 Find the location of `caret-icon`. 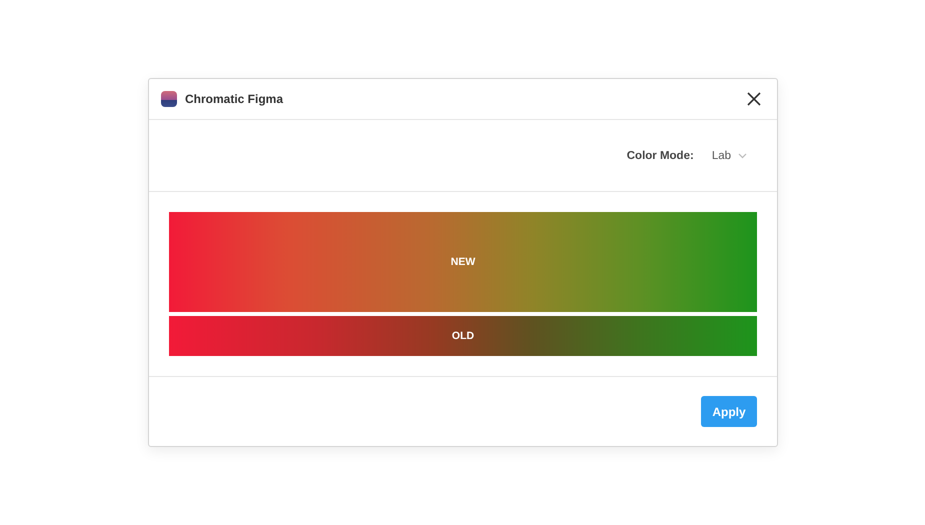

caret-icon is located at coordinates (742, 155).